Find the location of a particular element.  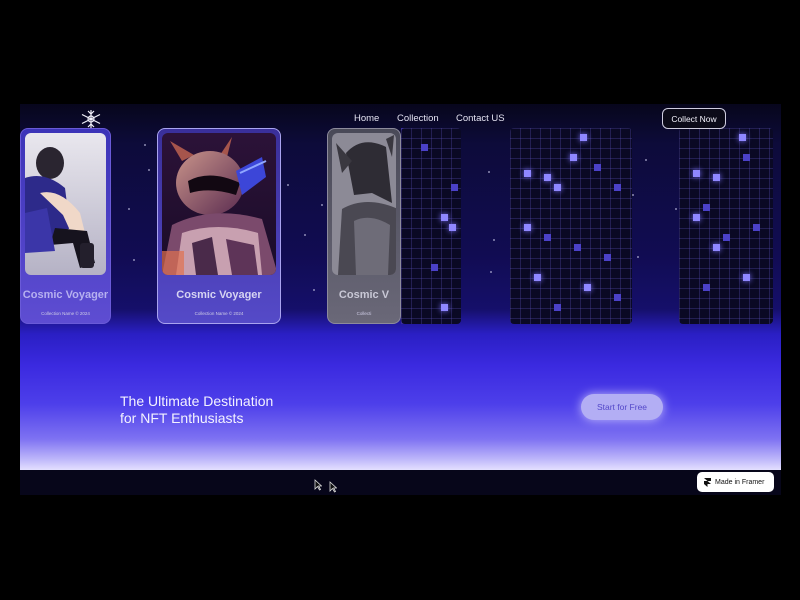

nav-link-home: Home is located at coordinates (366, 118).